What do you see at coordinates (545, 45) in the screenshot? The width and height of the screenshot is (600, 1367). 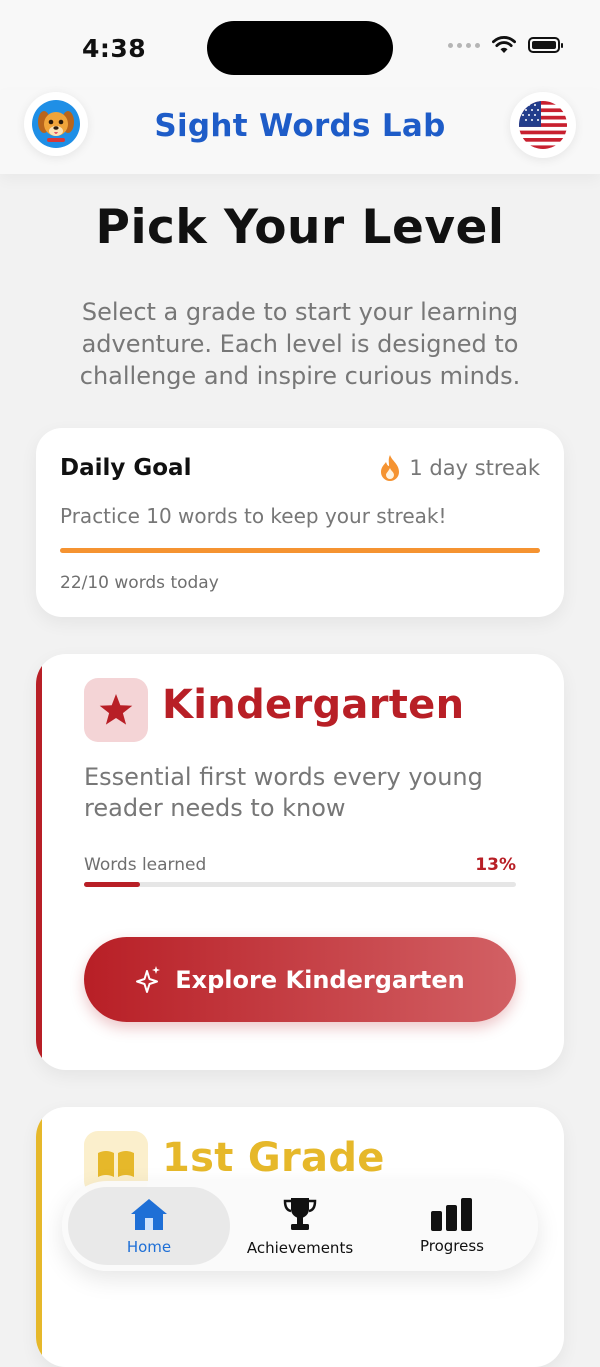 I see `battery-icon` at bounding box center [545, 45].